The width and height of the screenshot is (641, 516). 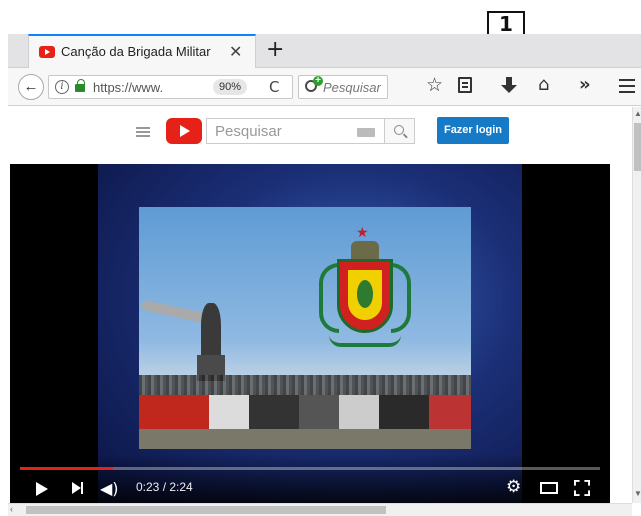 What do you see at coordinates (230, 87) in the screenshot?
I see `zoom-level-badge: 90%` at bounding box center [230, 87].